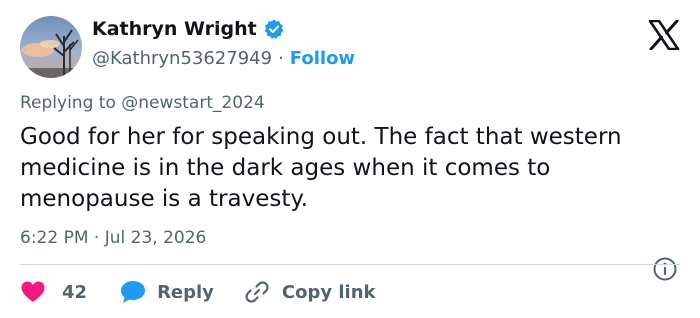 This screenshot has height=318, width=700. I want to click on action-bar: 42 Reply Copy link, so click(198, 292).